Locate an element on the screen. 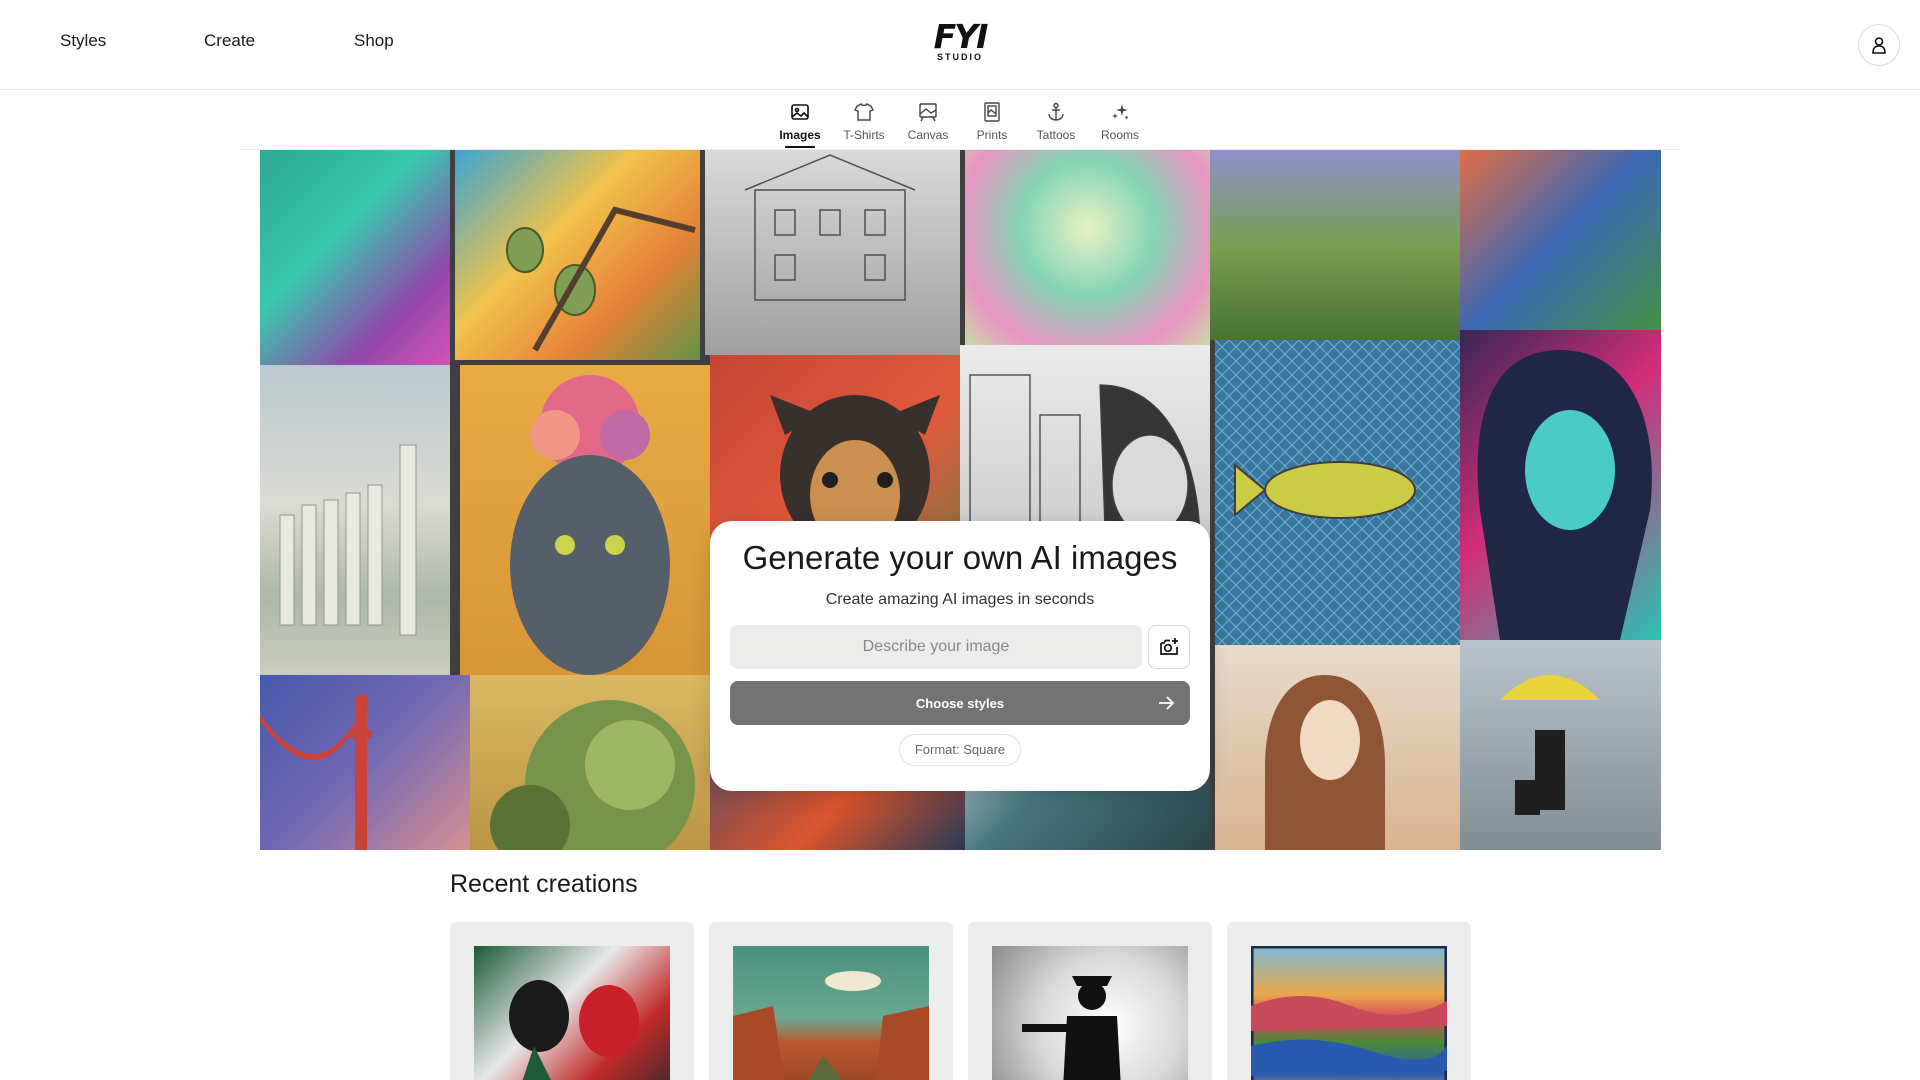 The width and height of the screenshot is (1920, 1080). logo-subtext: STUDIO is located at coordinates (959, 57).